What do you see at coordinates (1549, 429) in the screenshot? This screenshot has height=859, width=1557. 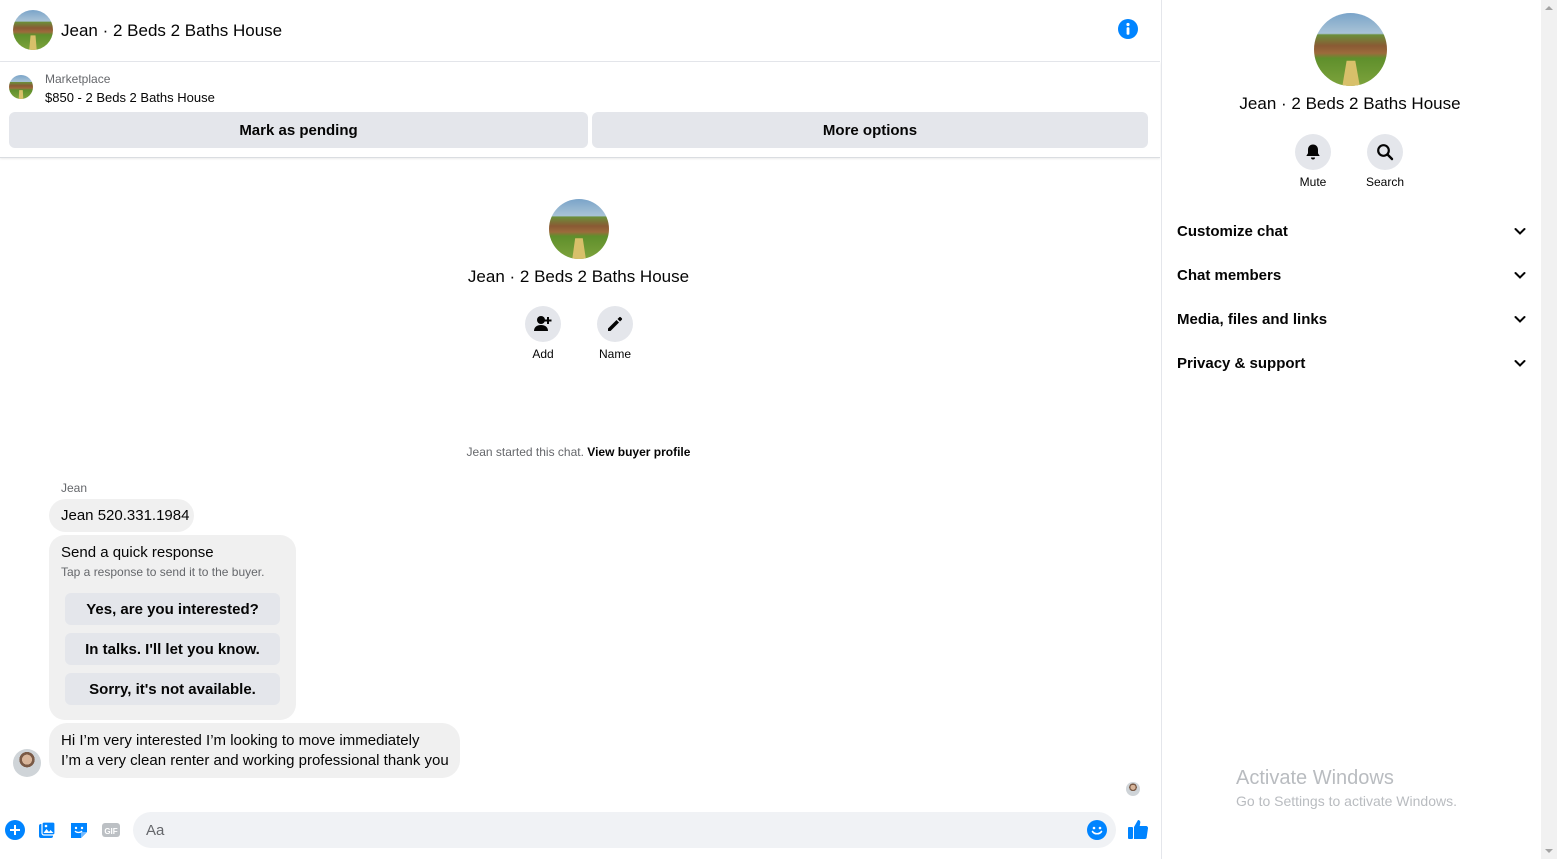 I see `page-scrollbar` at bounding box center [1549, 429].